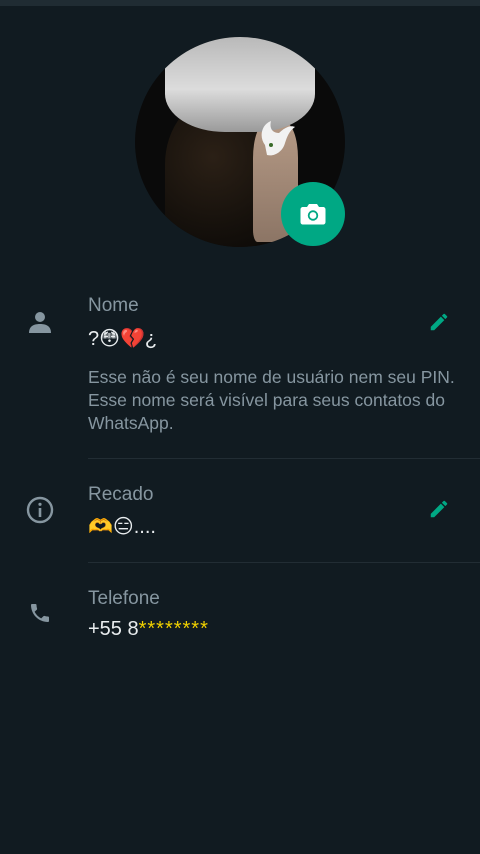  I want to click on phone-masked-digits: ********, so click(173, 629).